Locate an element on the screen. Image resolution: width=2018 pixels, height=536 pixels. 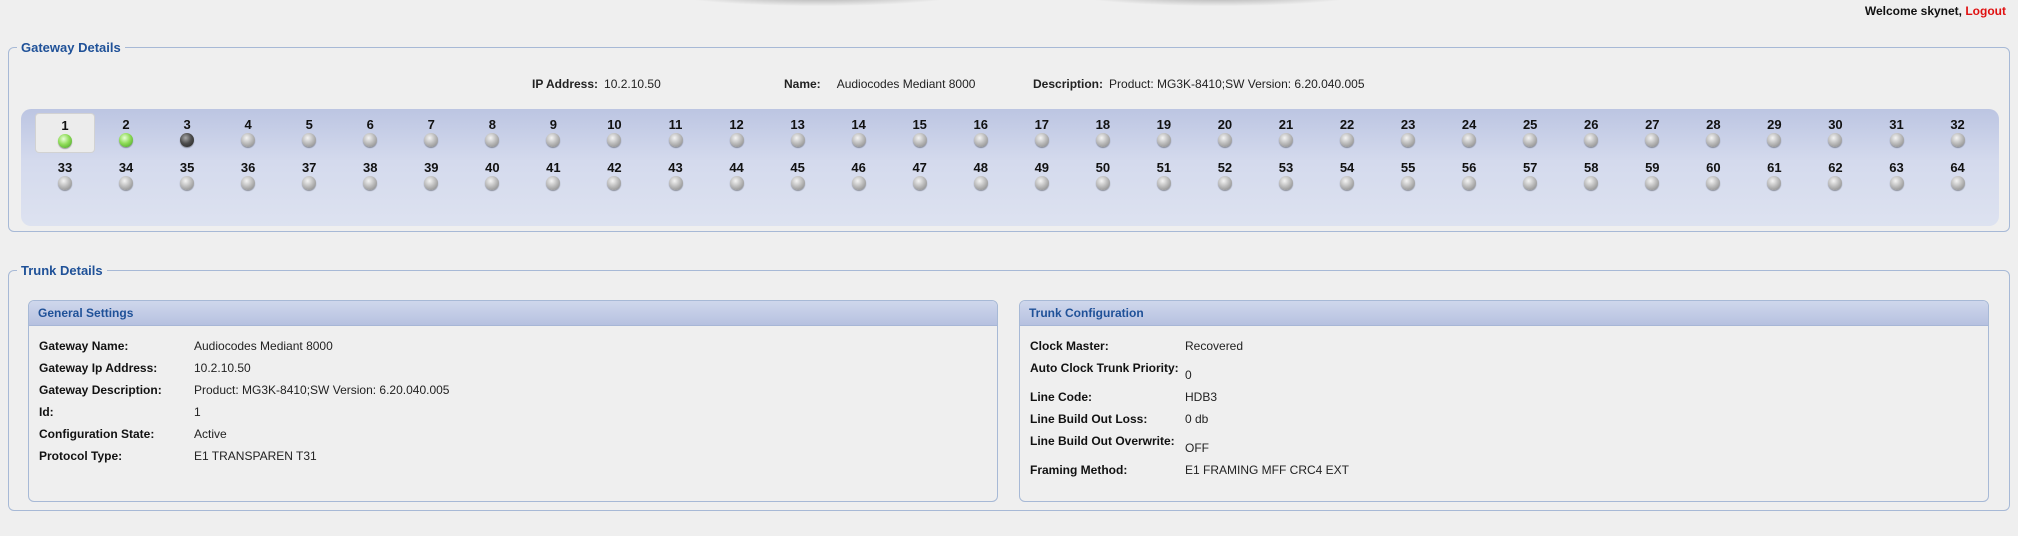
port-45: 45 is located at coordinates (798, 176).